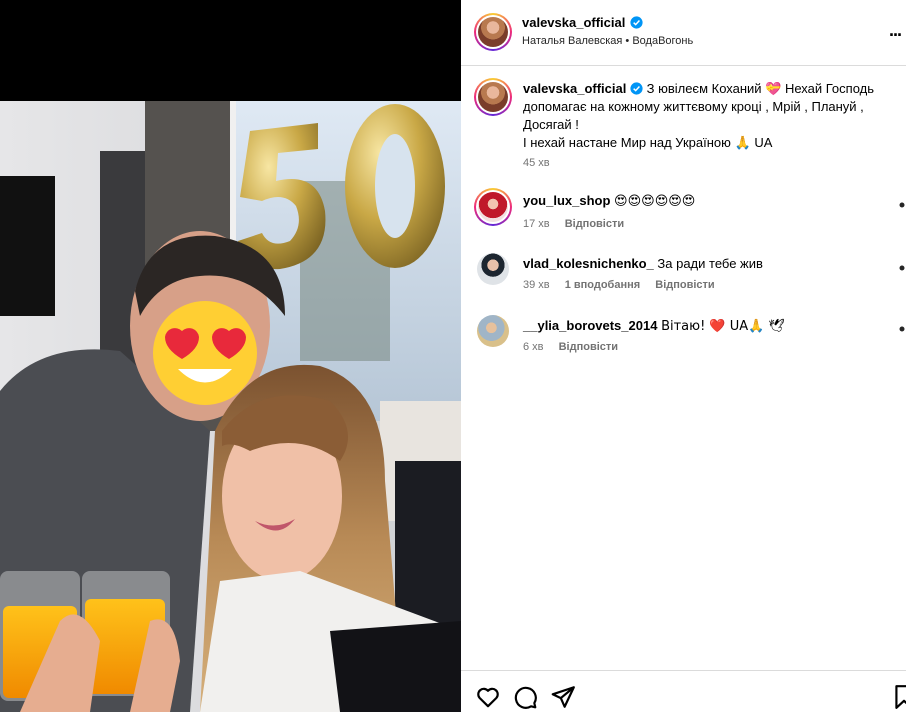  I want to click on comment-item: vlad_kolesnichenko_ За ради тебе жив, so click(643, 264).